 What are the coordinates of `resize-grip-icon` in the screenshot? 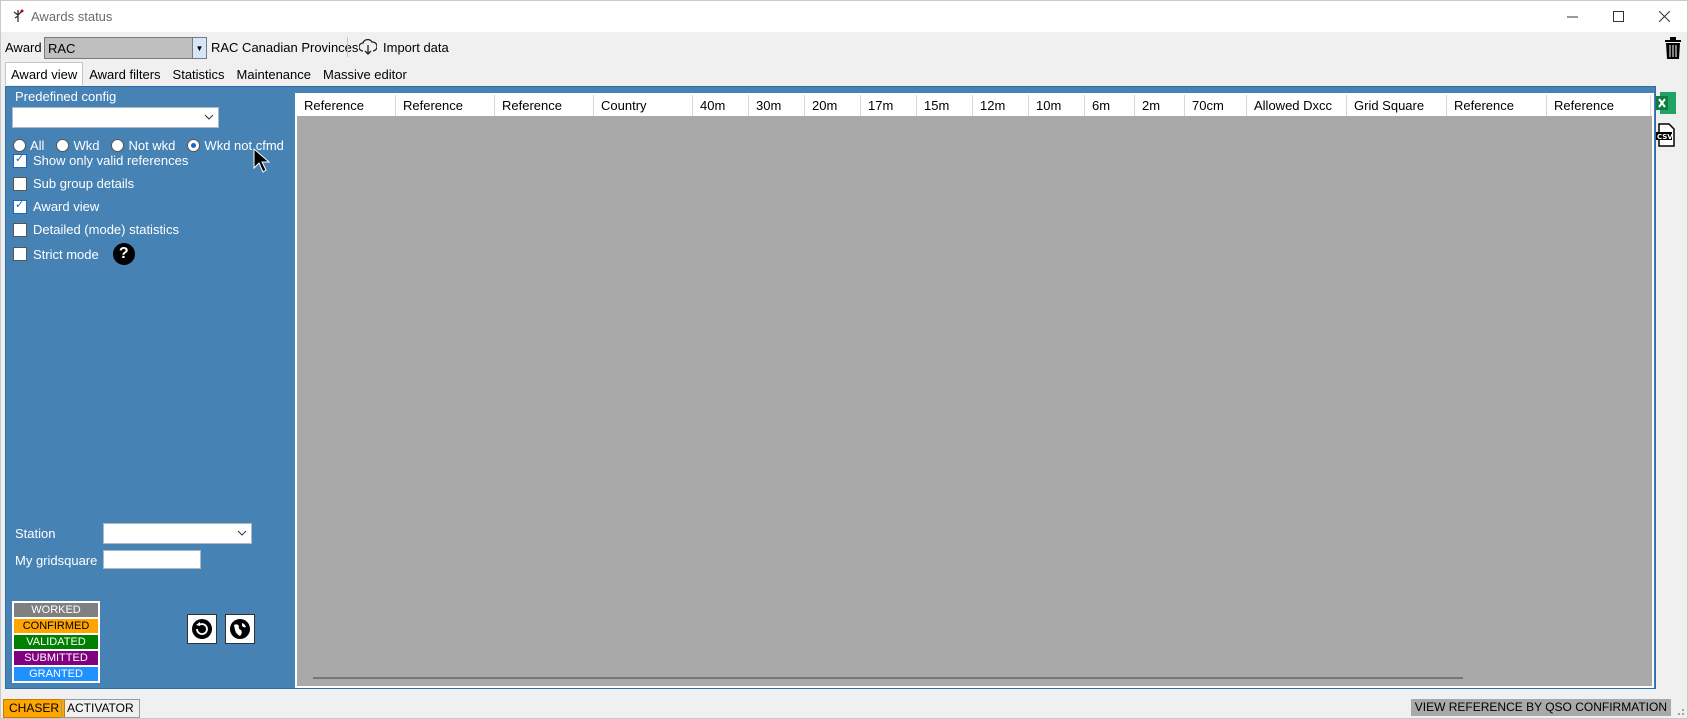 It's located at (1680, 711).